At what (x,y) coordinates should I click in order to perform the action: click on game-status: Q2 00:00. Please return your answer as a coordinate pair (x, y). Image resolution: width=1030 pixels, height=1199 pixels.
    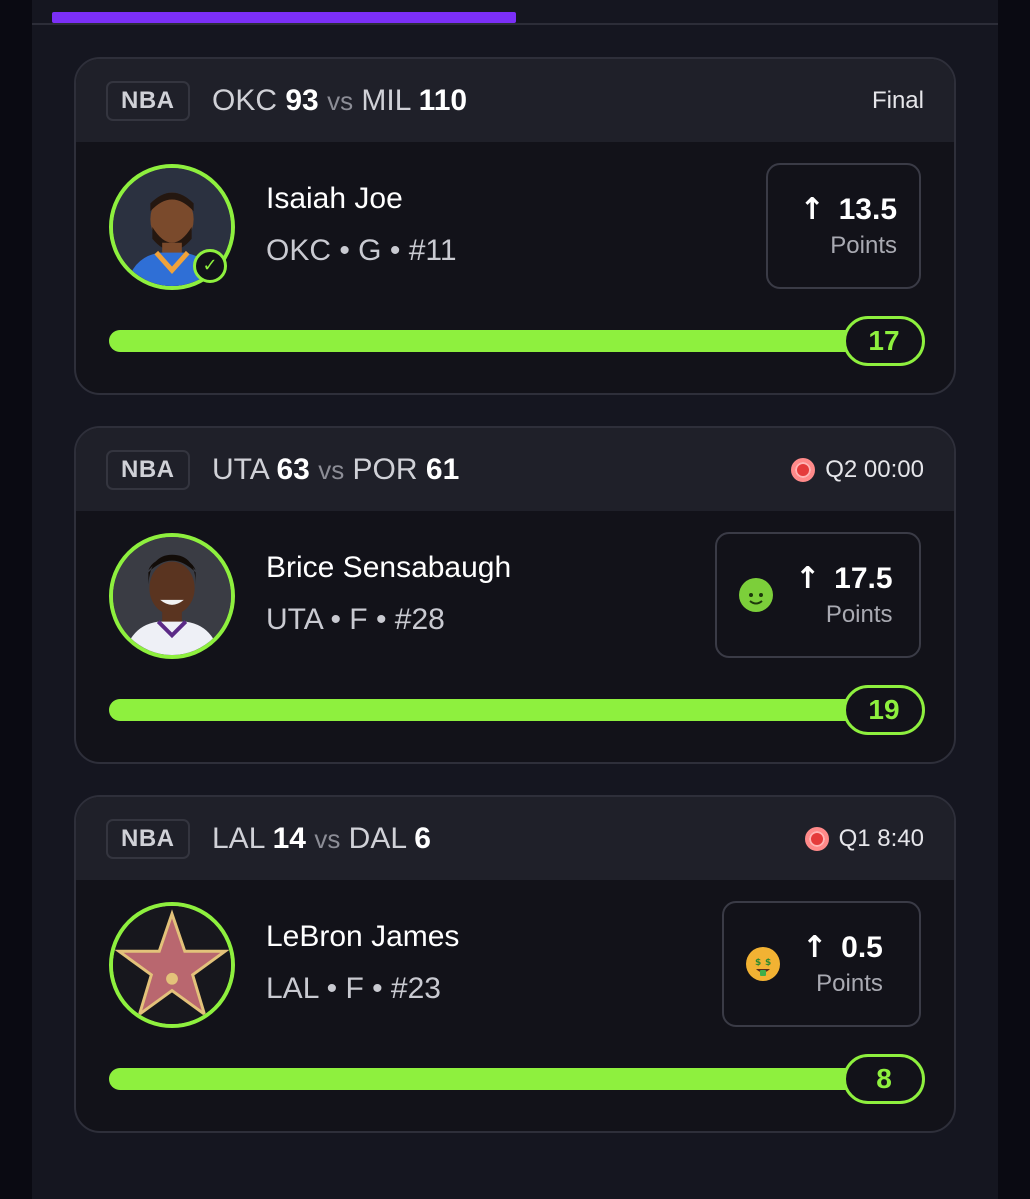
    Looking at the image, I should click on (857, 470).